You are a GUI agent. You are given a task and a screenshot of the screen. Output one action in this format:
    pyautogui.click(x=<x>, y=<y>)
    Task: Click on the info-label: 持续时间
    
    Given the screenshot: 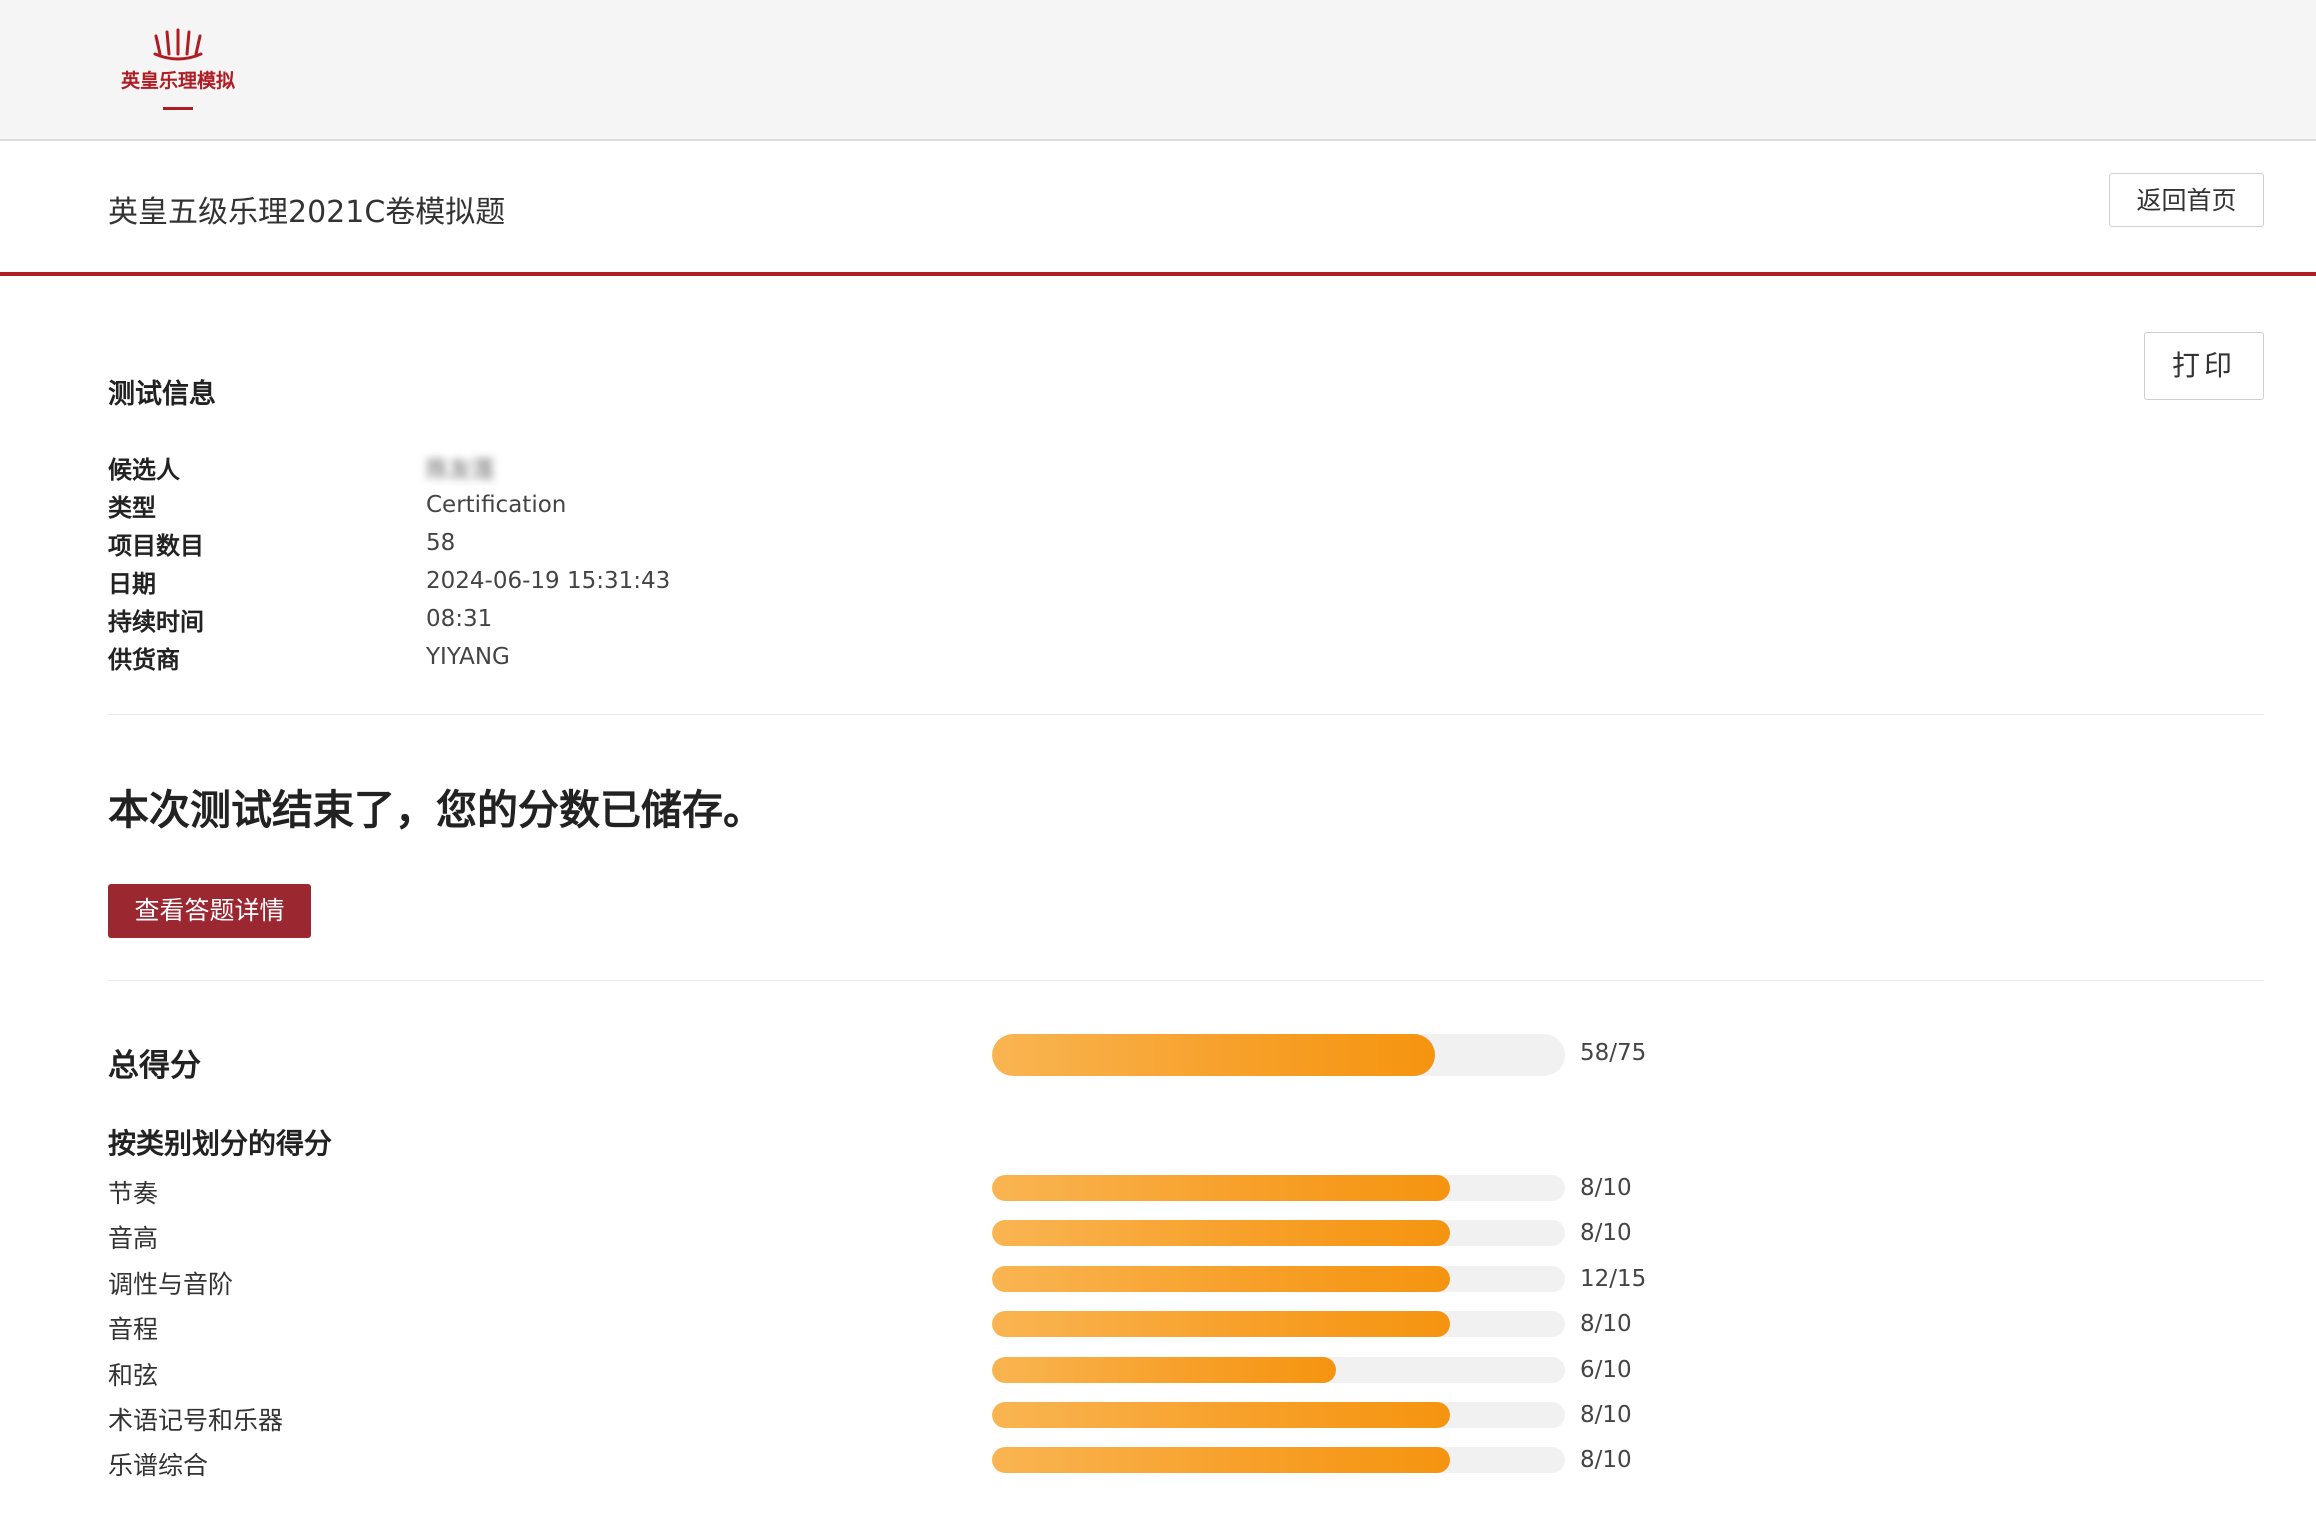 What is the action you would take?
    pyautogui.click(x=156, y=621)
    